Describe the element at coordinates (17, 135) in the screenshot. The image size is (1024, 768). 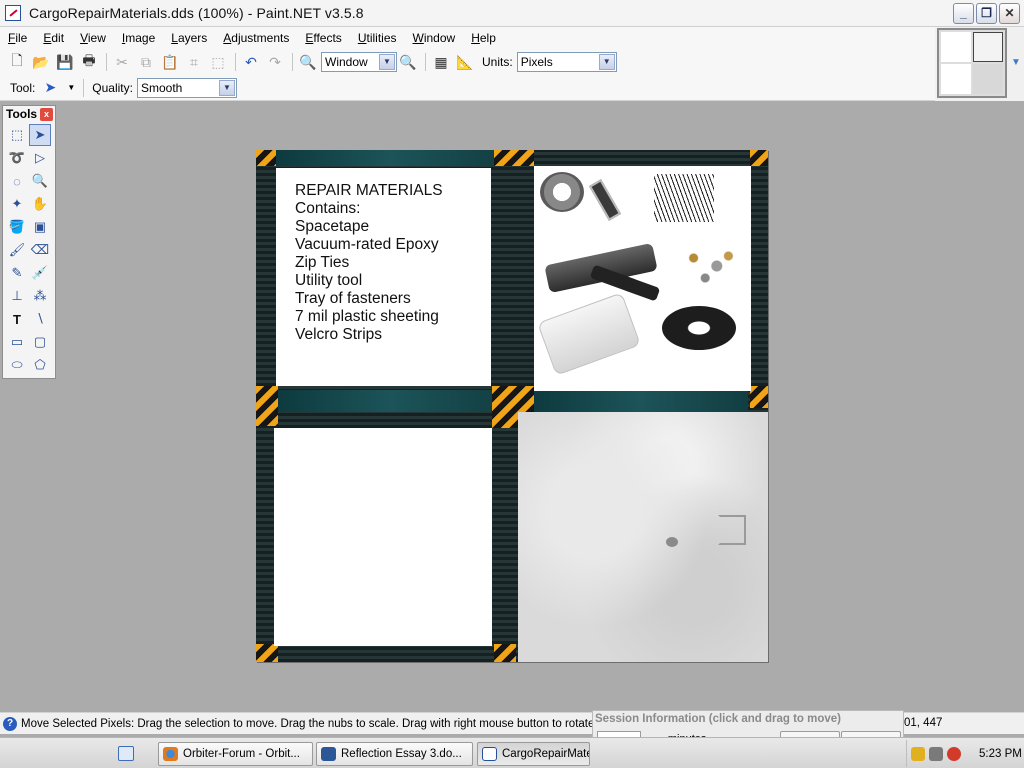
I see `rectangle-select-tool-icon: ⬚` at that location.